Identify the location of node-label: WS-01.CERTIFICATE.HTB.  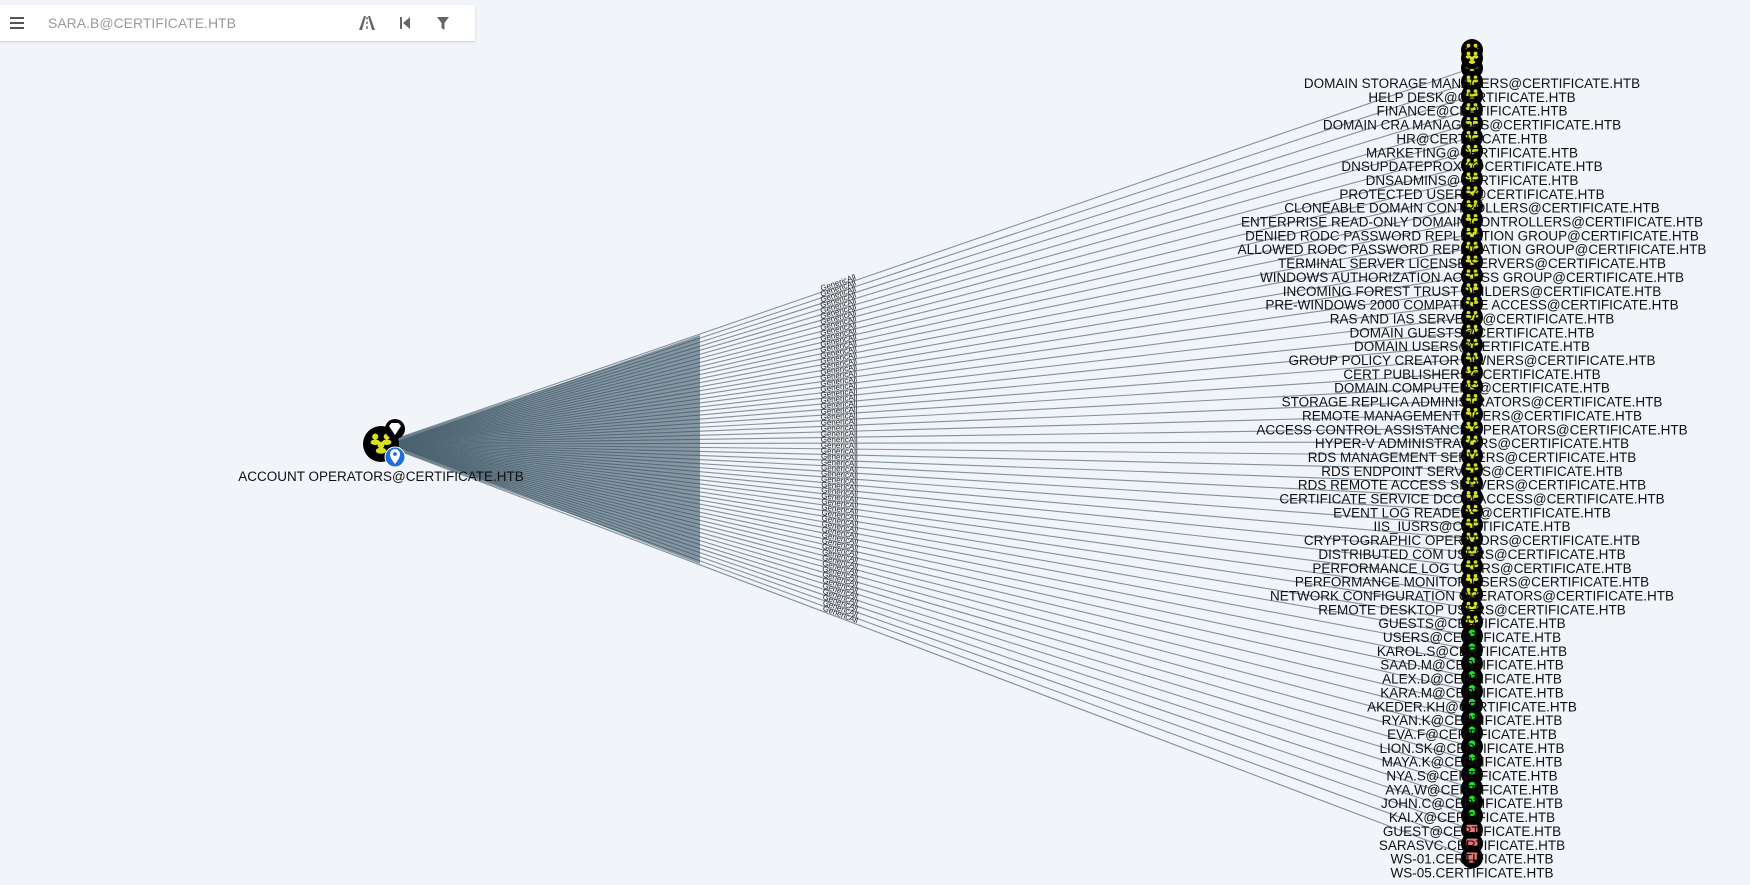
(1471, 859).